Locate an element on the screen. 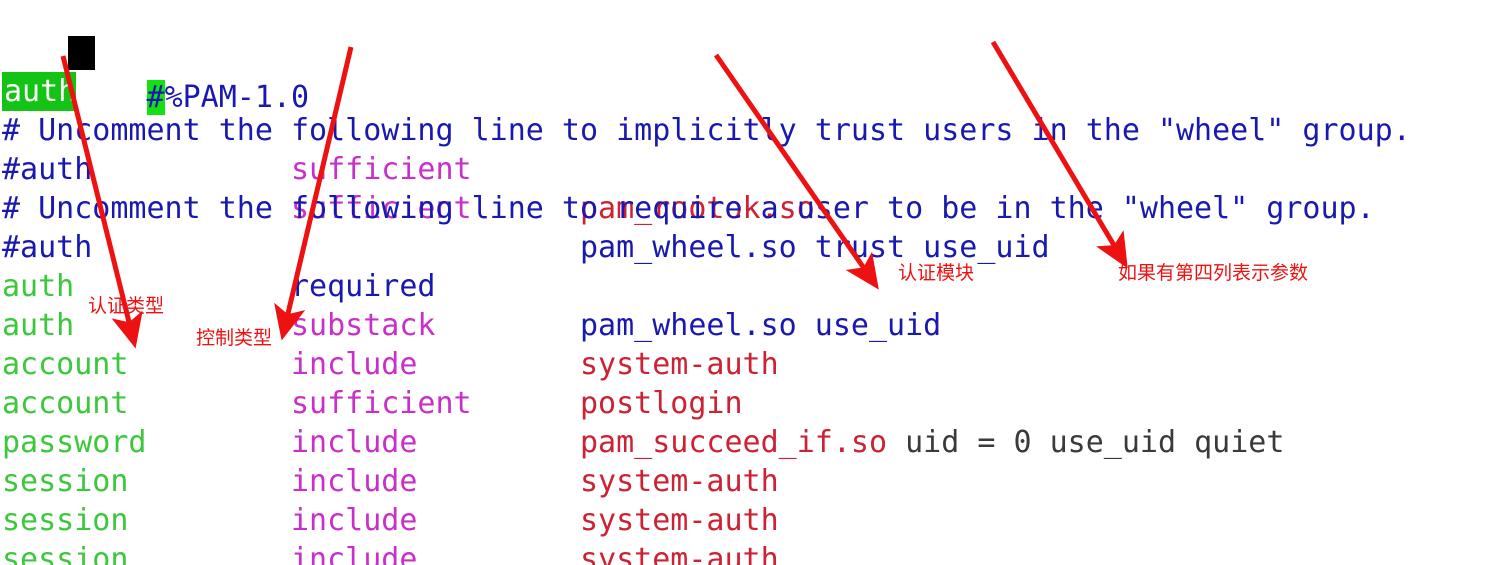 The image size is (1492, 565). code-line-12: session include system-auth is located at coordinates (389, 494).